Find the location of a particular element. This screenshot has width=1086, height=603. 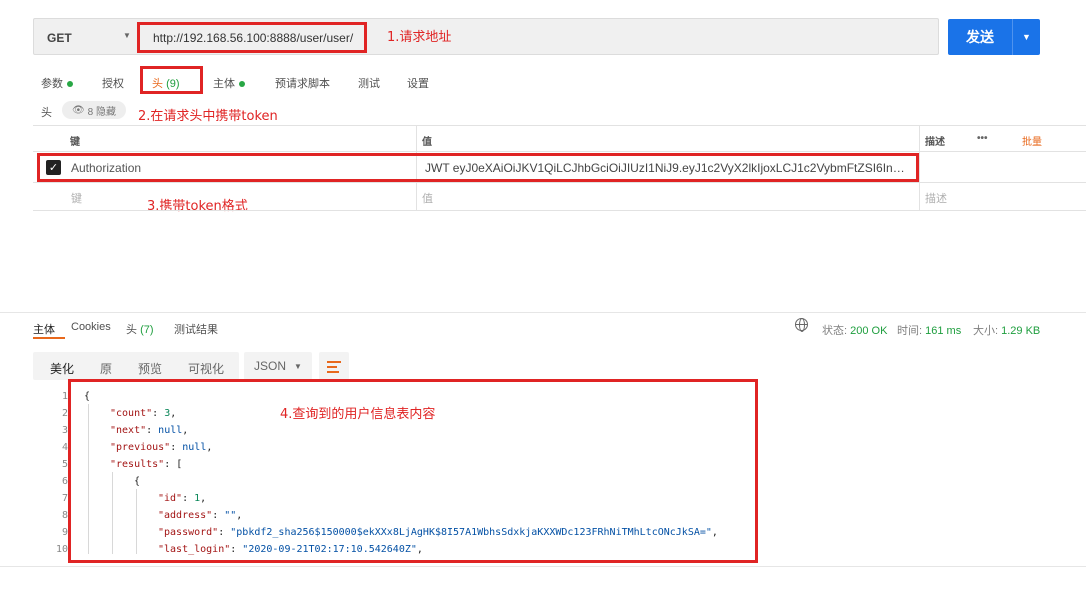

response-tab-tests: 测试结果 is located at coordinates (196, 329).